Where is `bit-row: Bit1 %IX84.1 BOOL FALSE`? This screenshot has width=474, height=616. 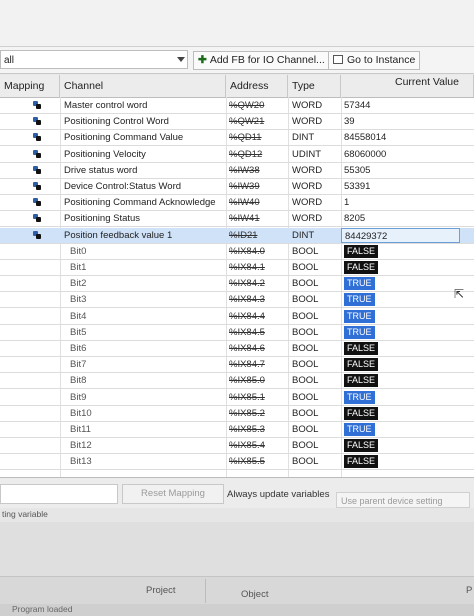 bit-row: Bit1 %IX84.1 BOOL FALSE is located at coordinates (237, 268).